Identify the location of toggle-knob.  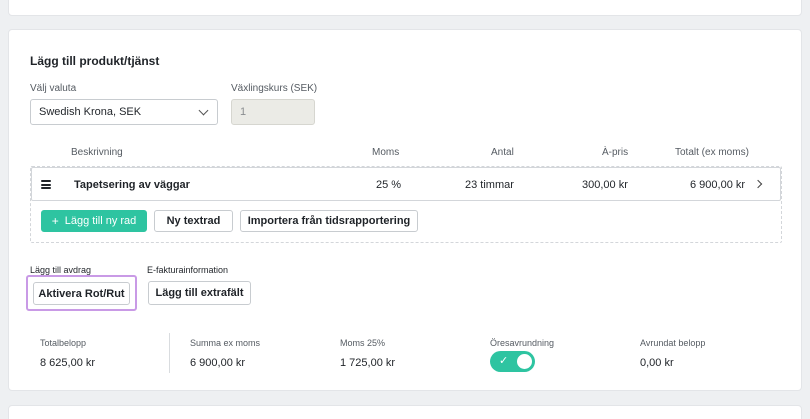
(524, 361).